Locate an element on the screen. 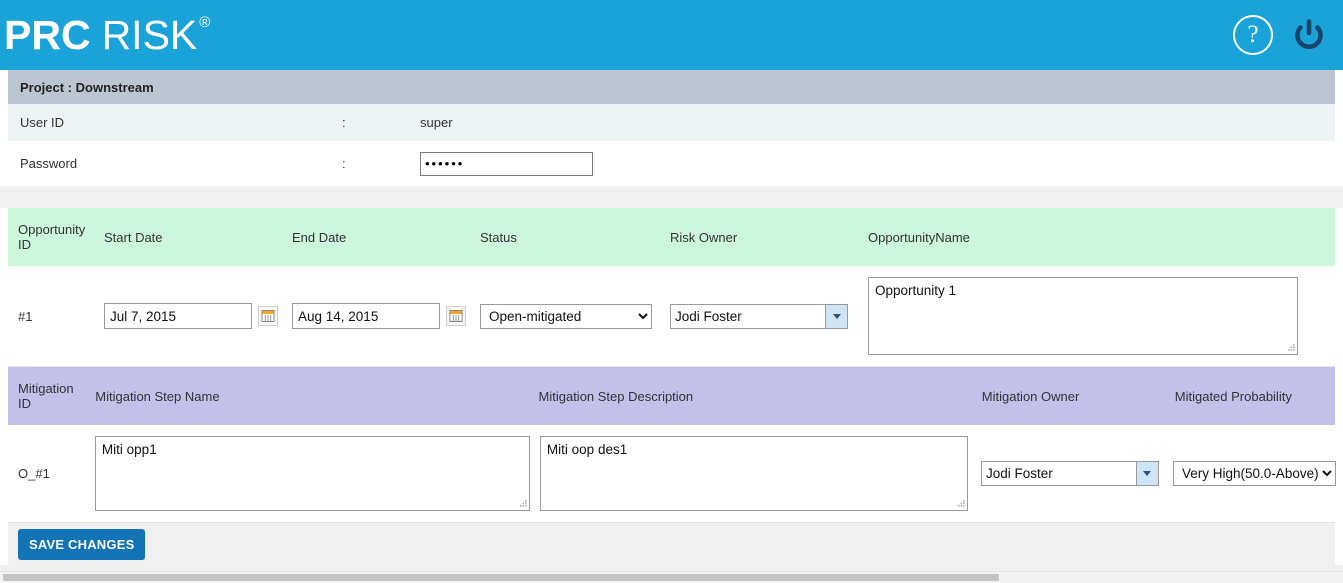 This screenshot has width=1343, height=583. column-header-mitigated-probability: Mitigated Probability is located at coordinates (1233, 396).